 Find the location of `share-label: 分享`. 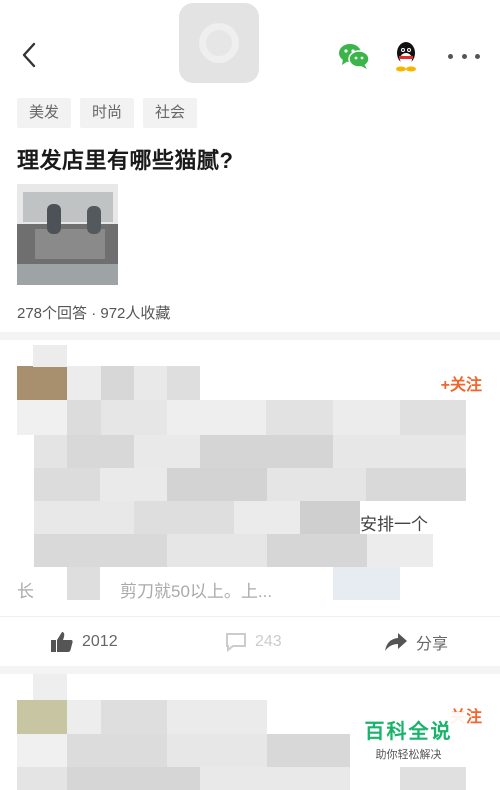

share-label: 分享 is located at coordinates (432, 644).